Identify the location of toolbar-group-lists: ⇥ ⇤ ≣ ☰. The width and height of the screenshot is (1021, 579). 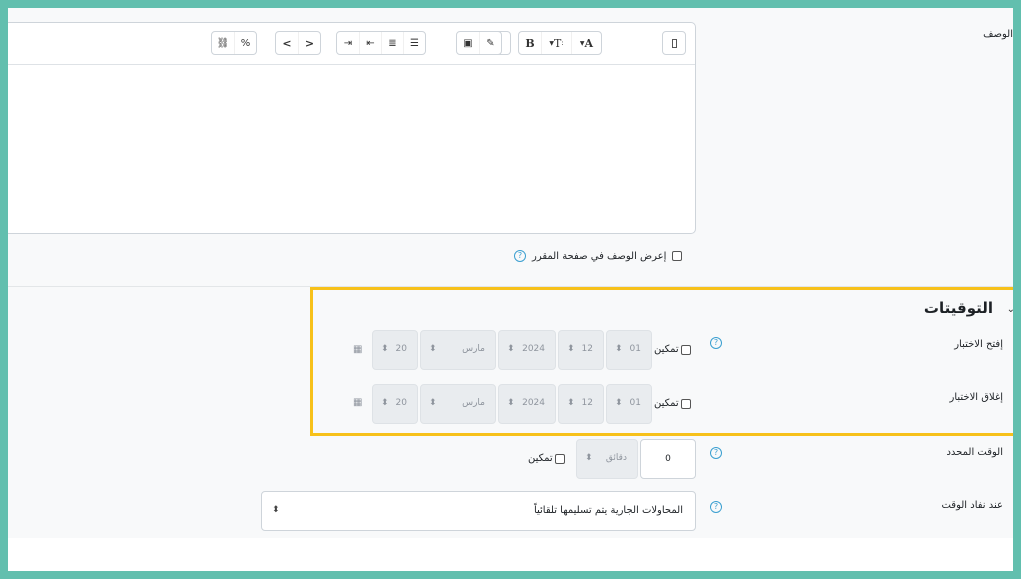
(381, 43).